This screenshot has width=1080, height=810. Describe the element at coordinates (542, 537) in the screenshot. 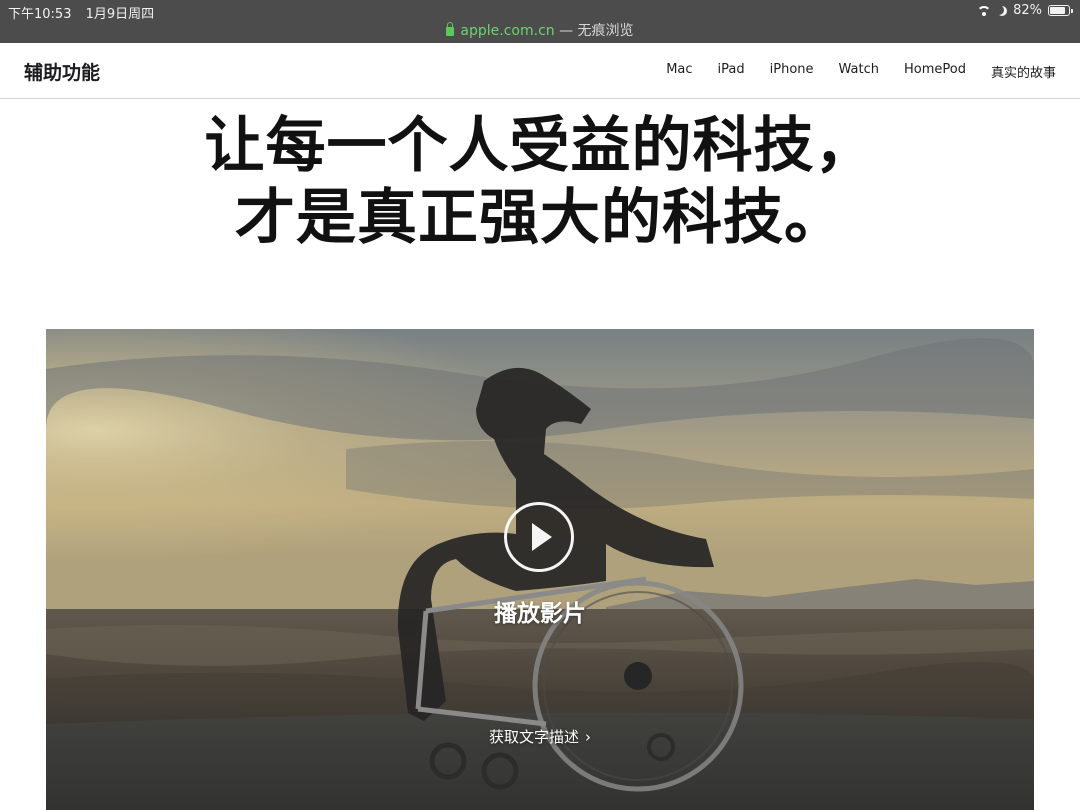

I see `play-icon` at that location.